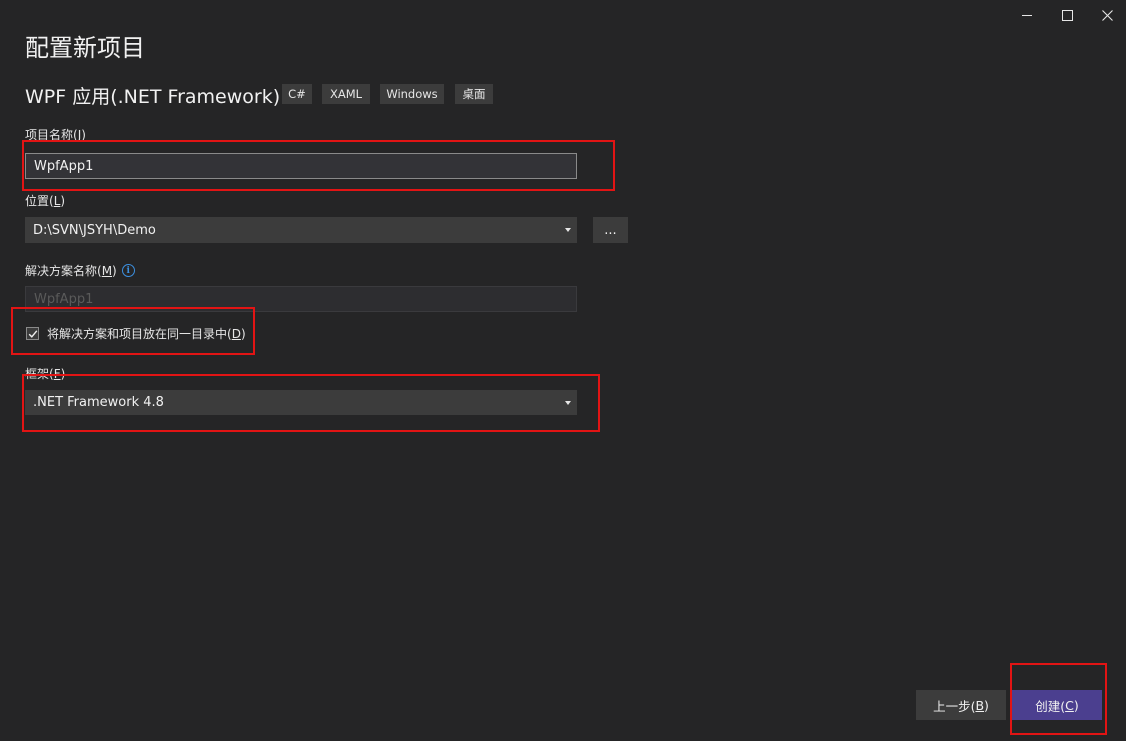  I want to click on solution-name-label: 解决方案名称(M) i, so click(80, 270).